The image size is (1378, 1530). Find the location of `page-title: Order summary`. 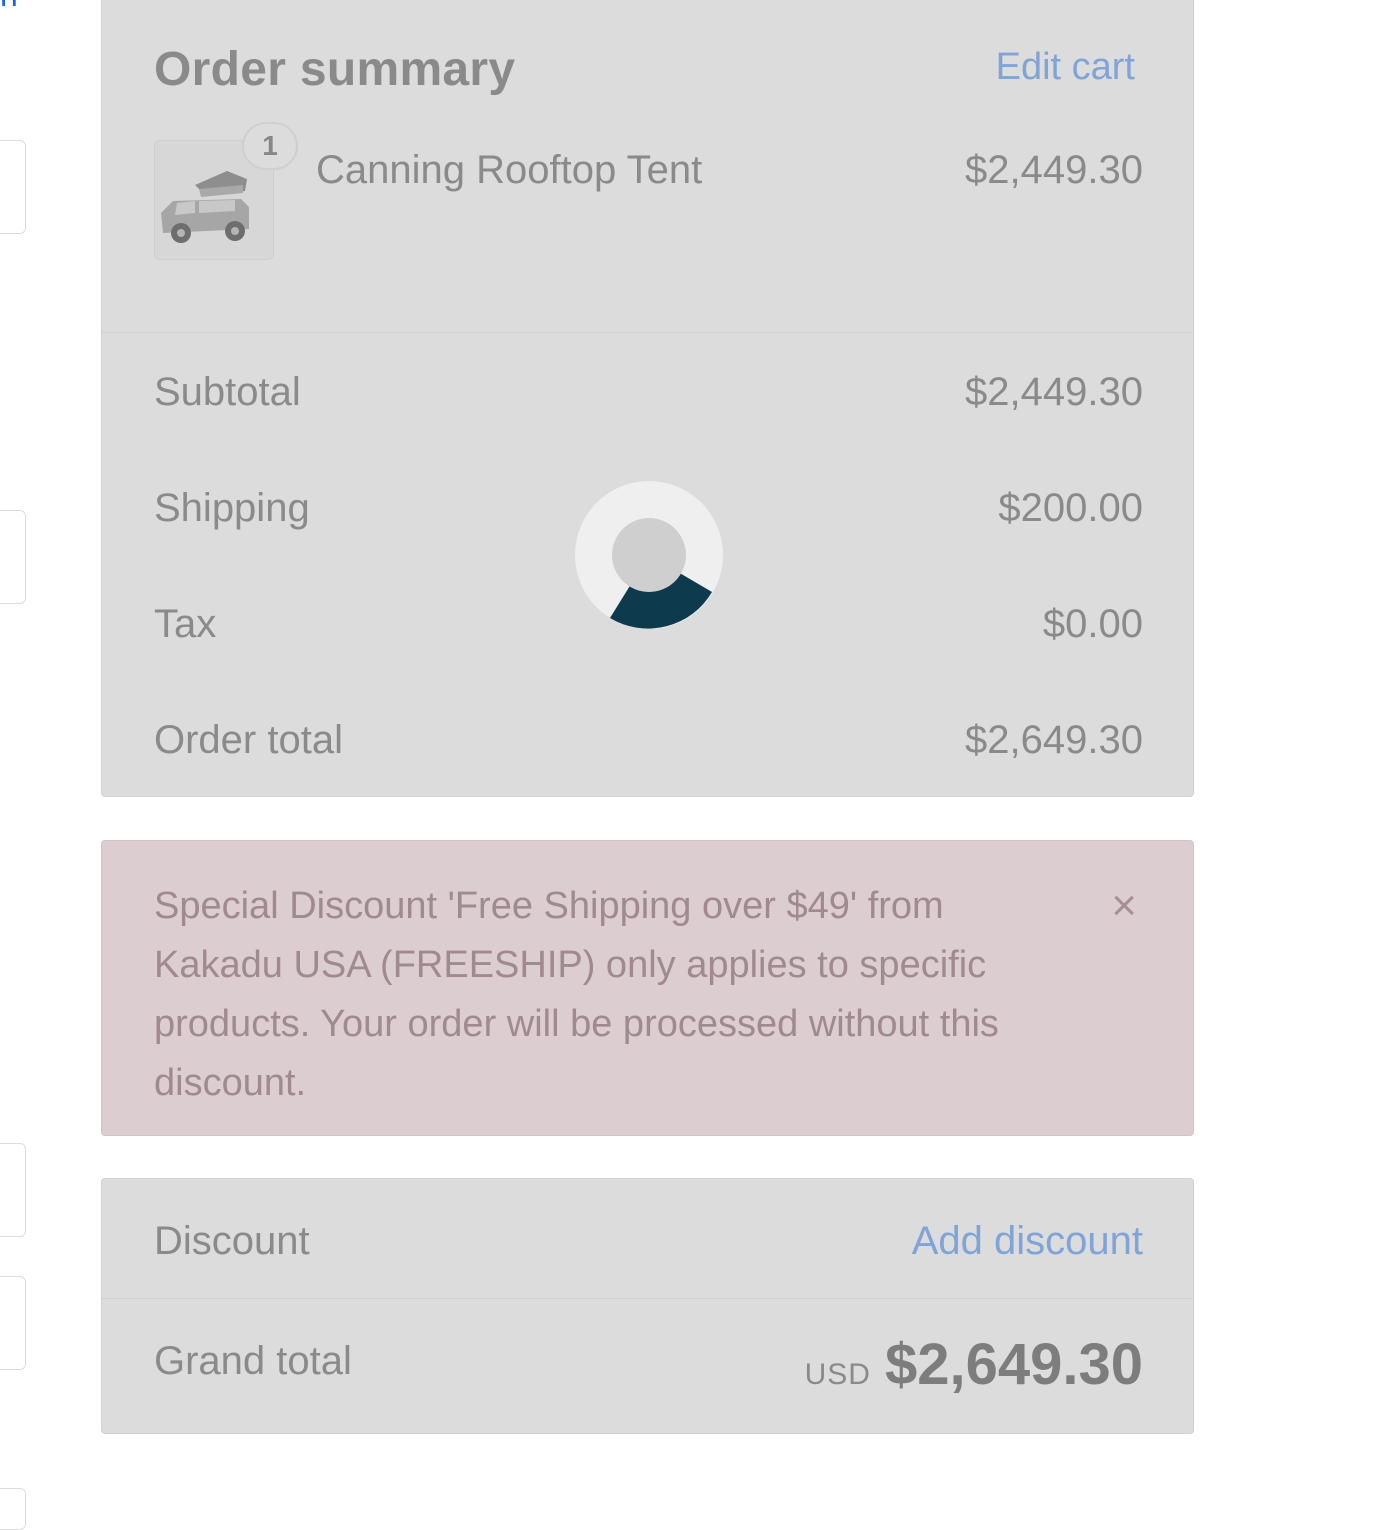

page-title: Order summary is located at coordinates (335, 69).